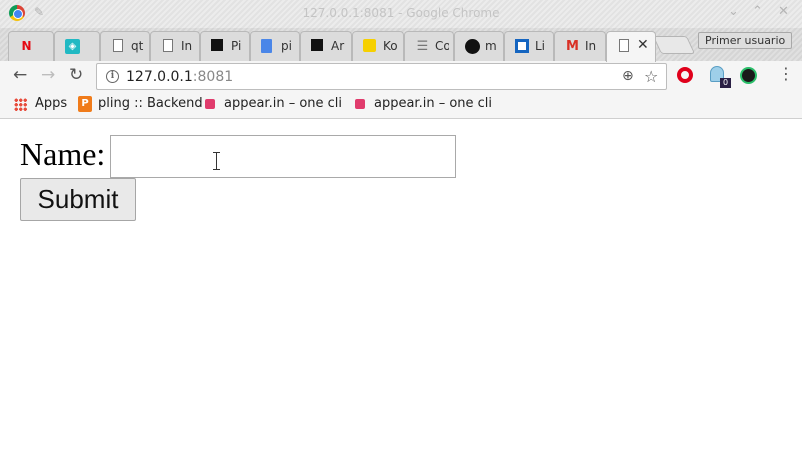  Describe the element at coordinates (283, 156) in the screenshot. I see `name-input` at that location.